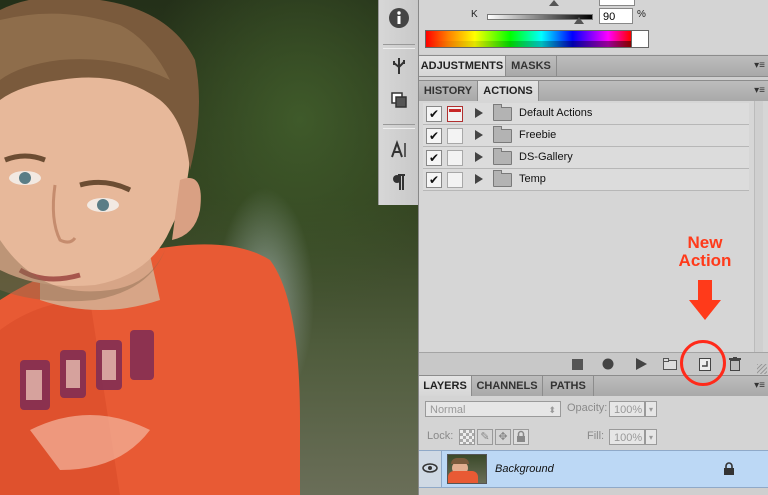  What do you see at coordinates (627, 409) in the screenshot?
I see `opacity-field: 100%` at bounding box center [627, 409].